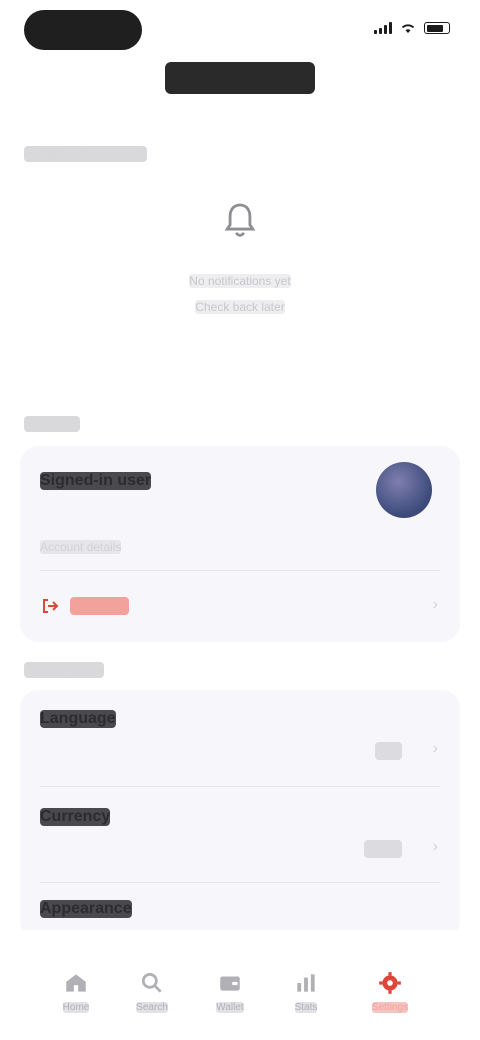  Describe the element at coordinates (383, 849) in the screenshot. I see `preference-value: USD` at that location.